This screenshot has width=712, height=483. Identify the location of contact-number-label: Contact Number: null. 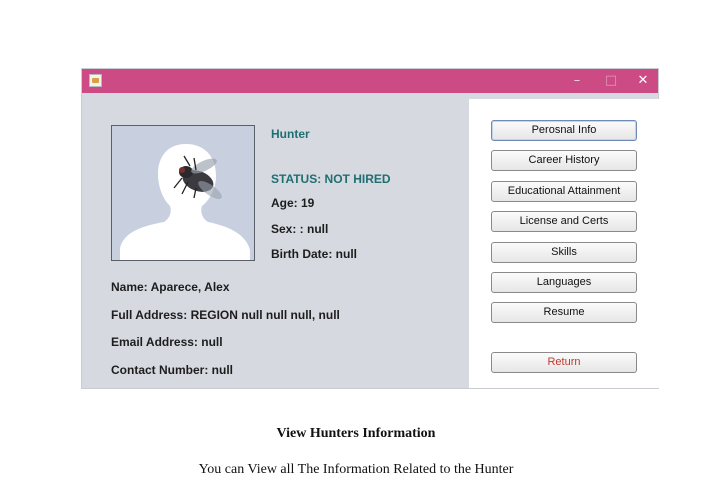
(172, 370).